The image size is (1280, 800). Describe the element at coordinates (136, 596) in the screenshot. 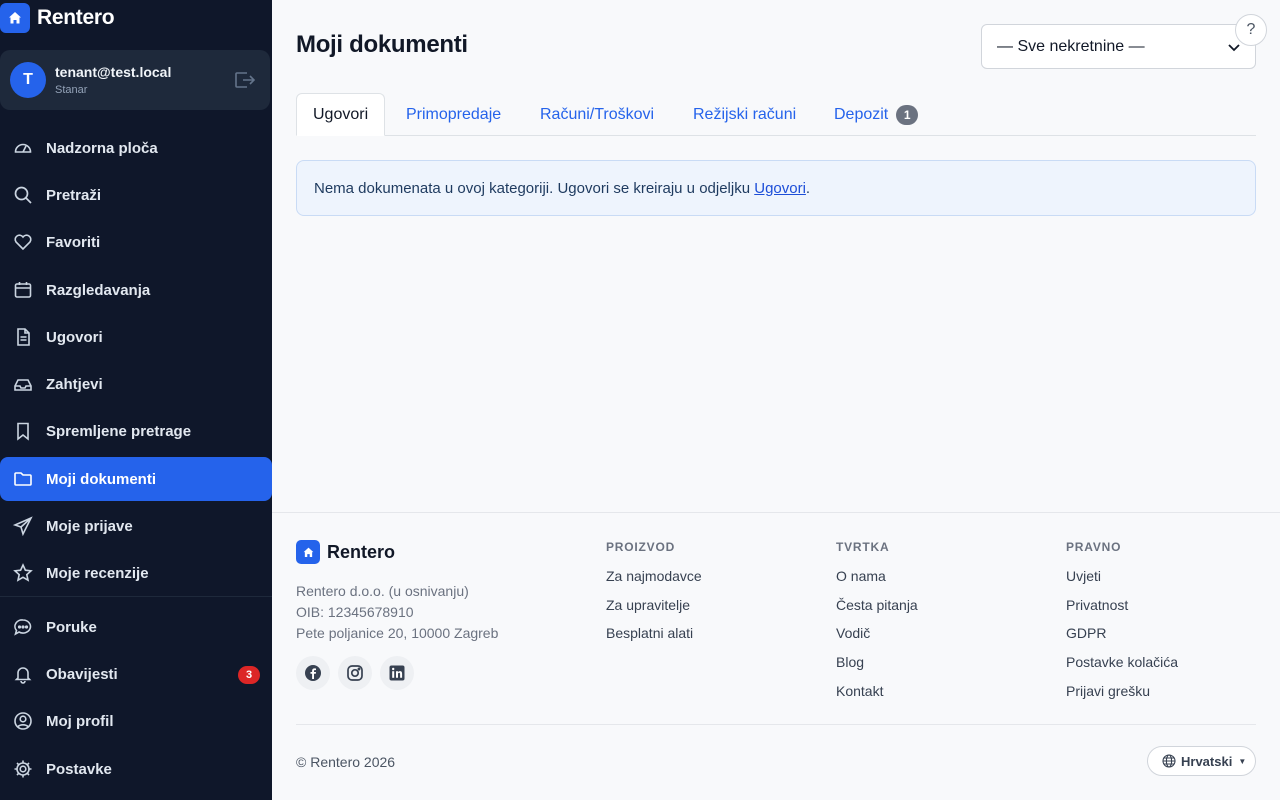

I see `sidebar-divider` at that location.